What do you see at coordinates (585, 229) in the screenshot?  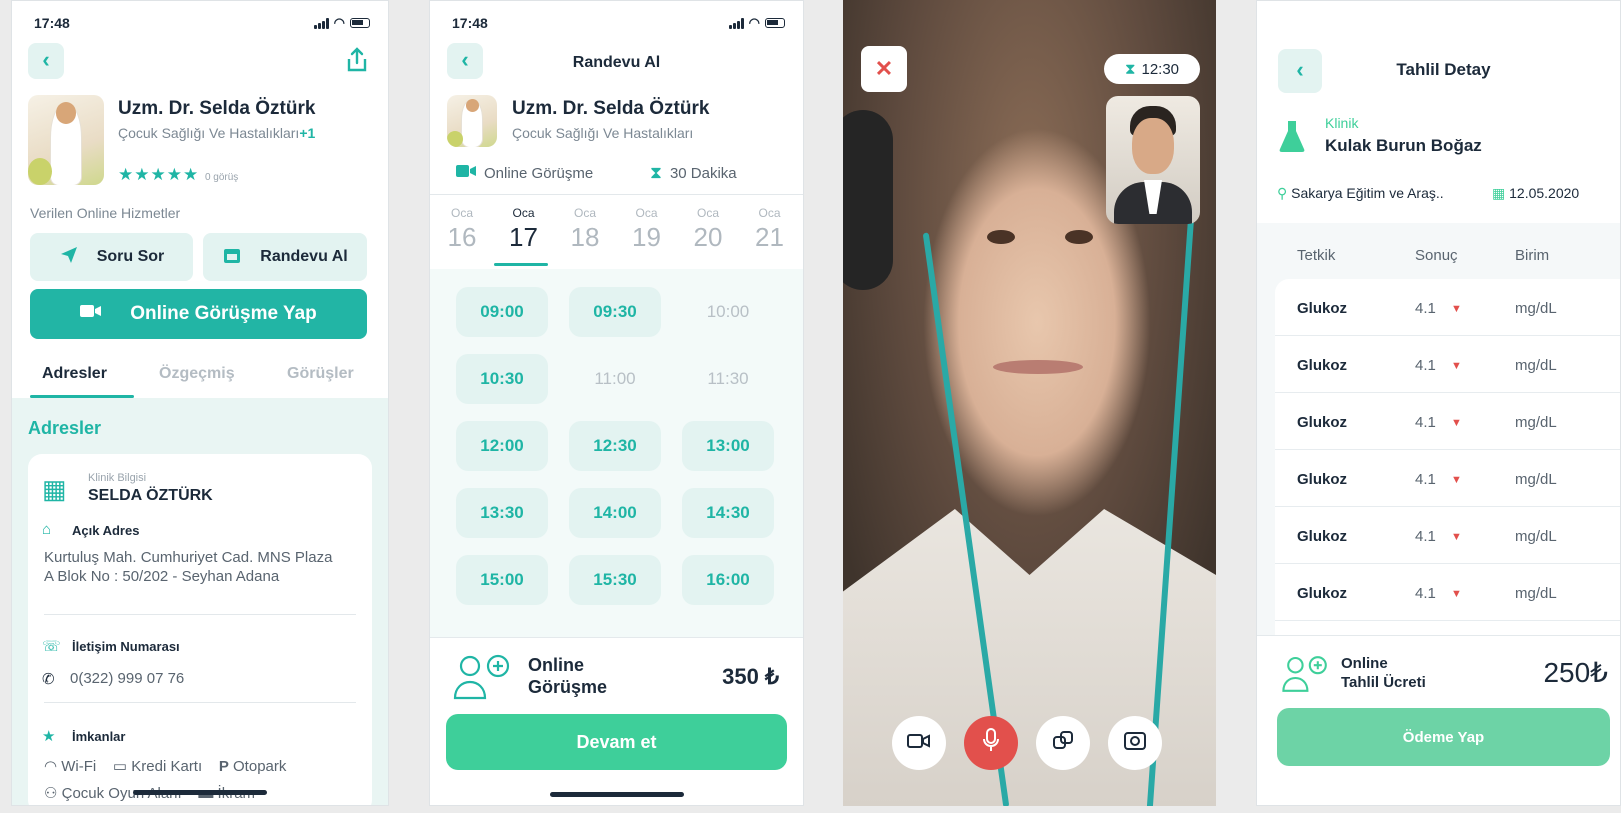 I see `date-option: Oca 18` at bounding box center [585, 229].